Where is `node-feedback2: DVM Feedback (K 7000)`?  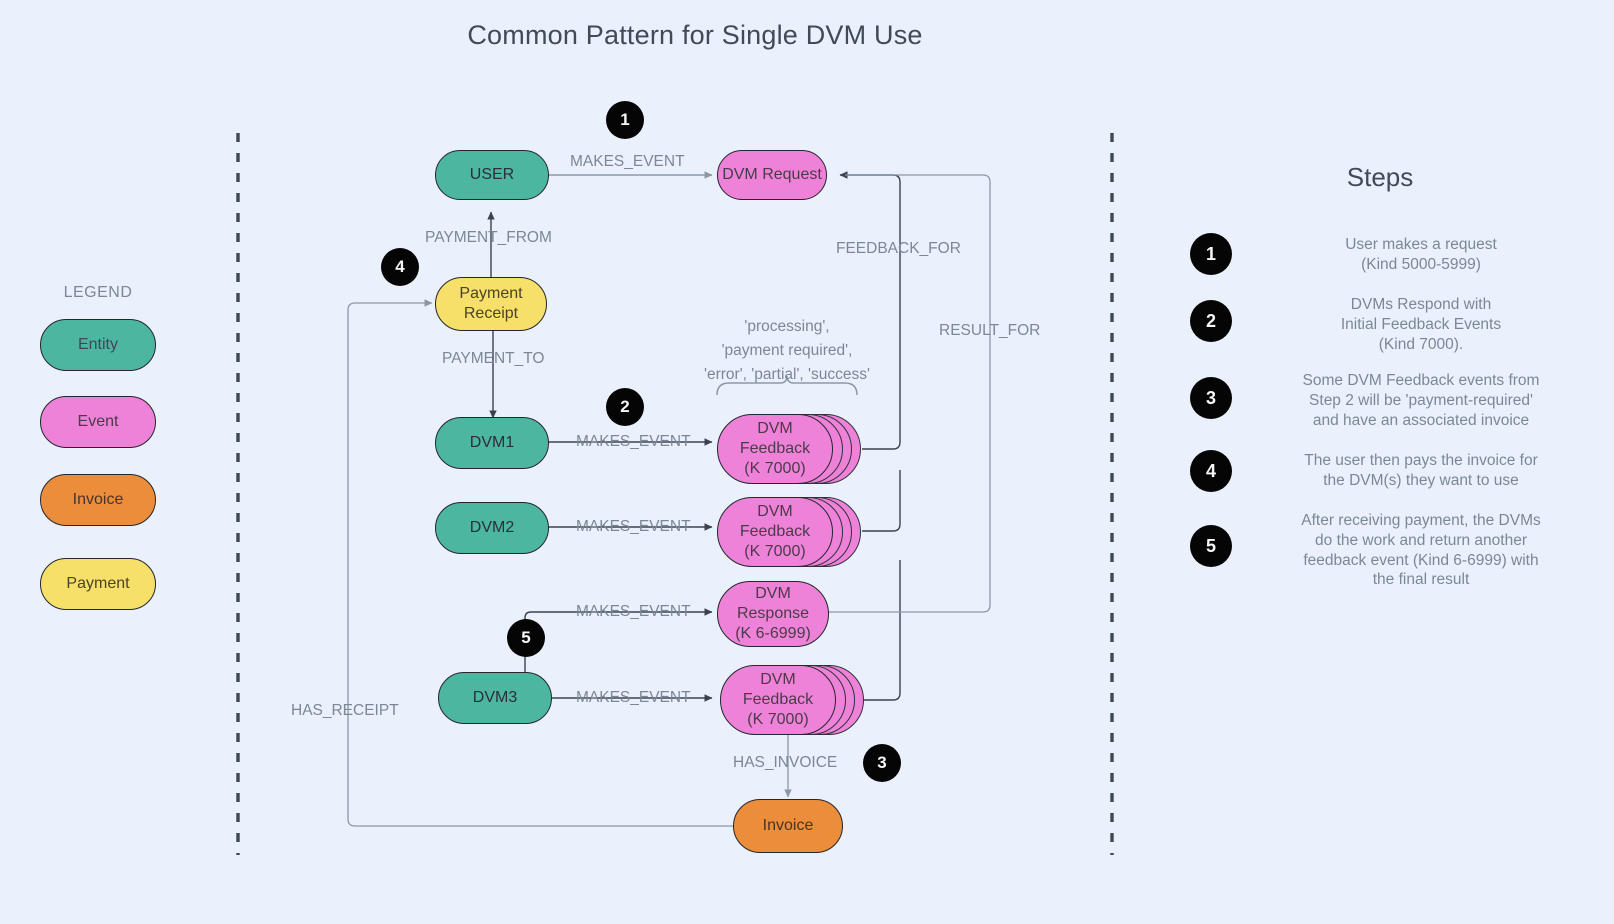 node-feedback2: DVM Feedback (K 7000) is located at coordinates (775, 532).